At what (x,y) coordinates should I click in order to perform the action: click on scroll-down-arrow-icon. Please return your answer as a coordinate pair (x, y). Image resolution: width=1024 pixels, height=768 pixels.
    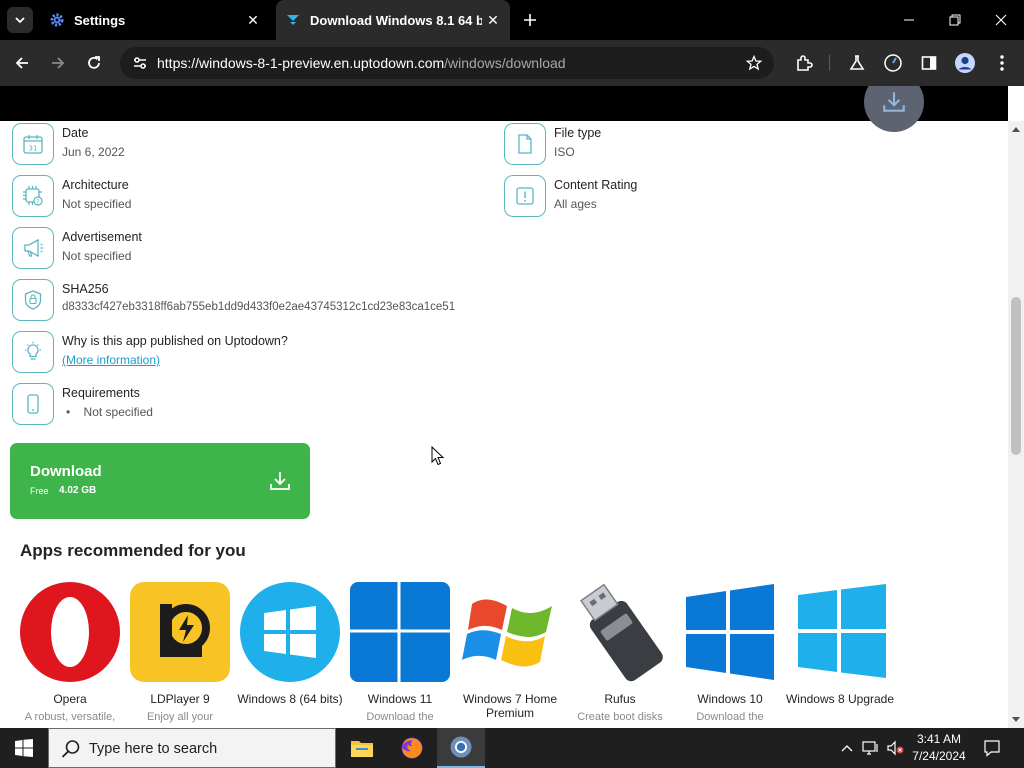
    Looking at the image, I should click on (1016, 720).